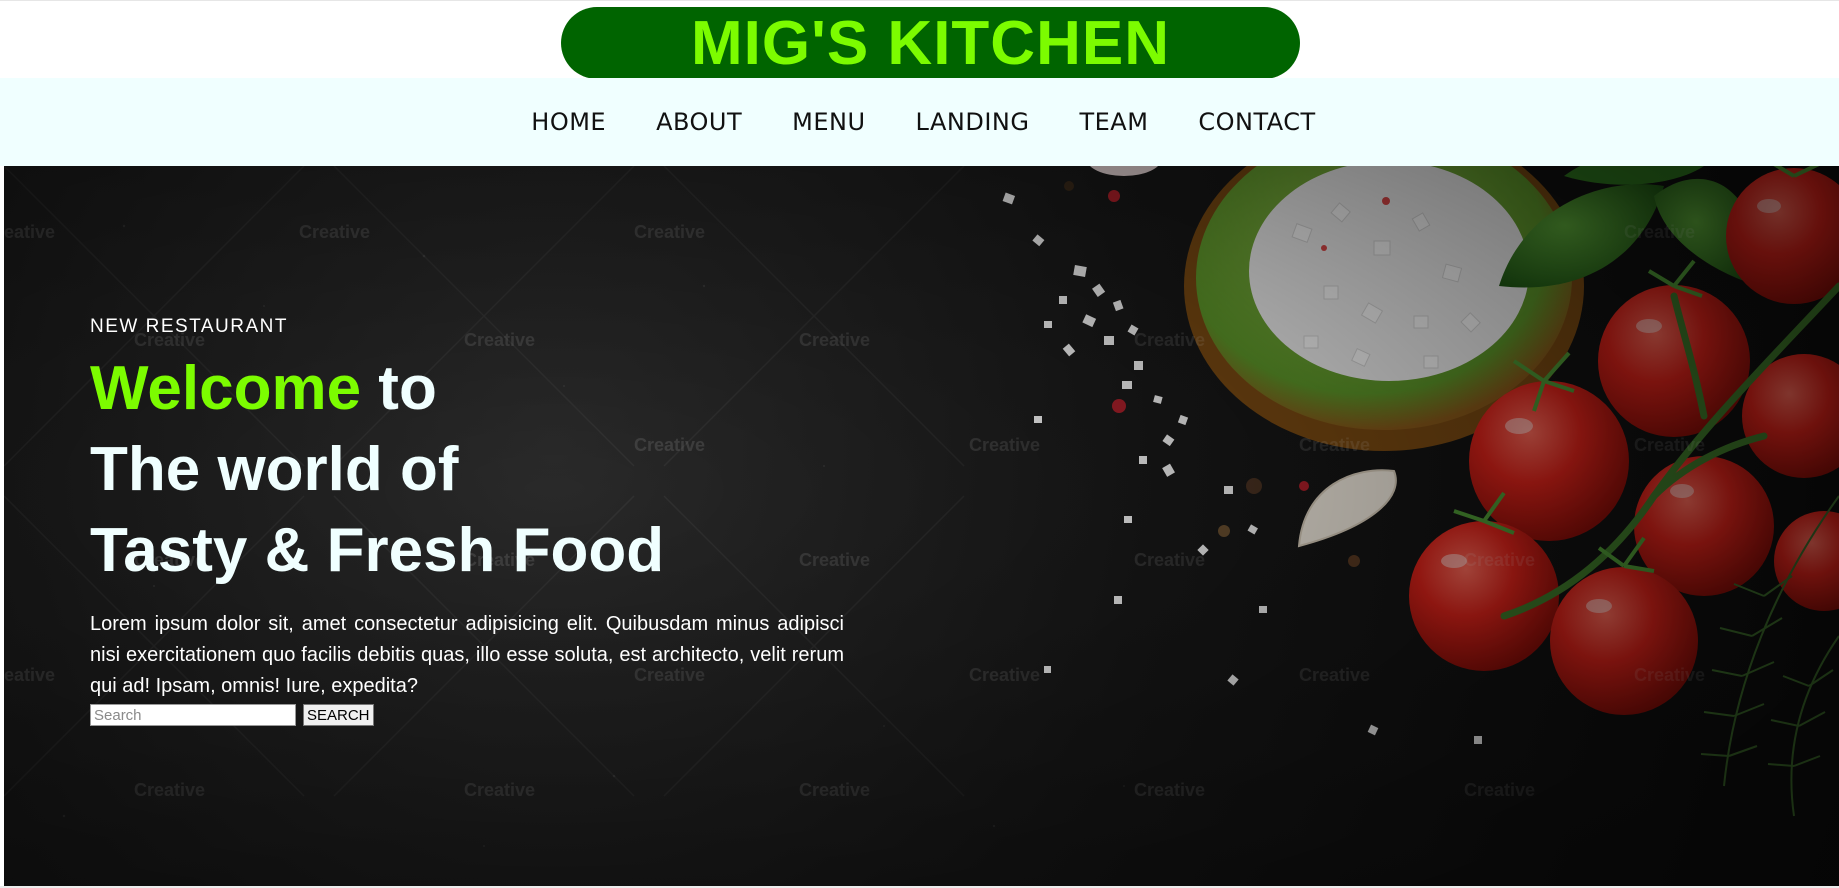 This screenshot has height=888, width=1839. What do you see at coordinates (226, 388) in the screenshot?
I see `headline-accent: Welcome` at bounding box center [226, 388].